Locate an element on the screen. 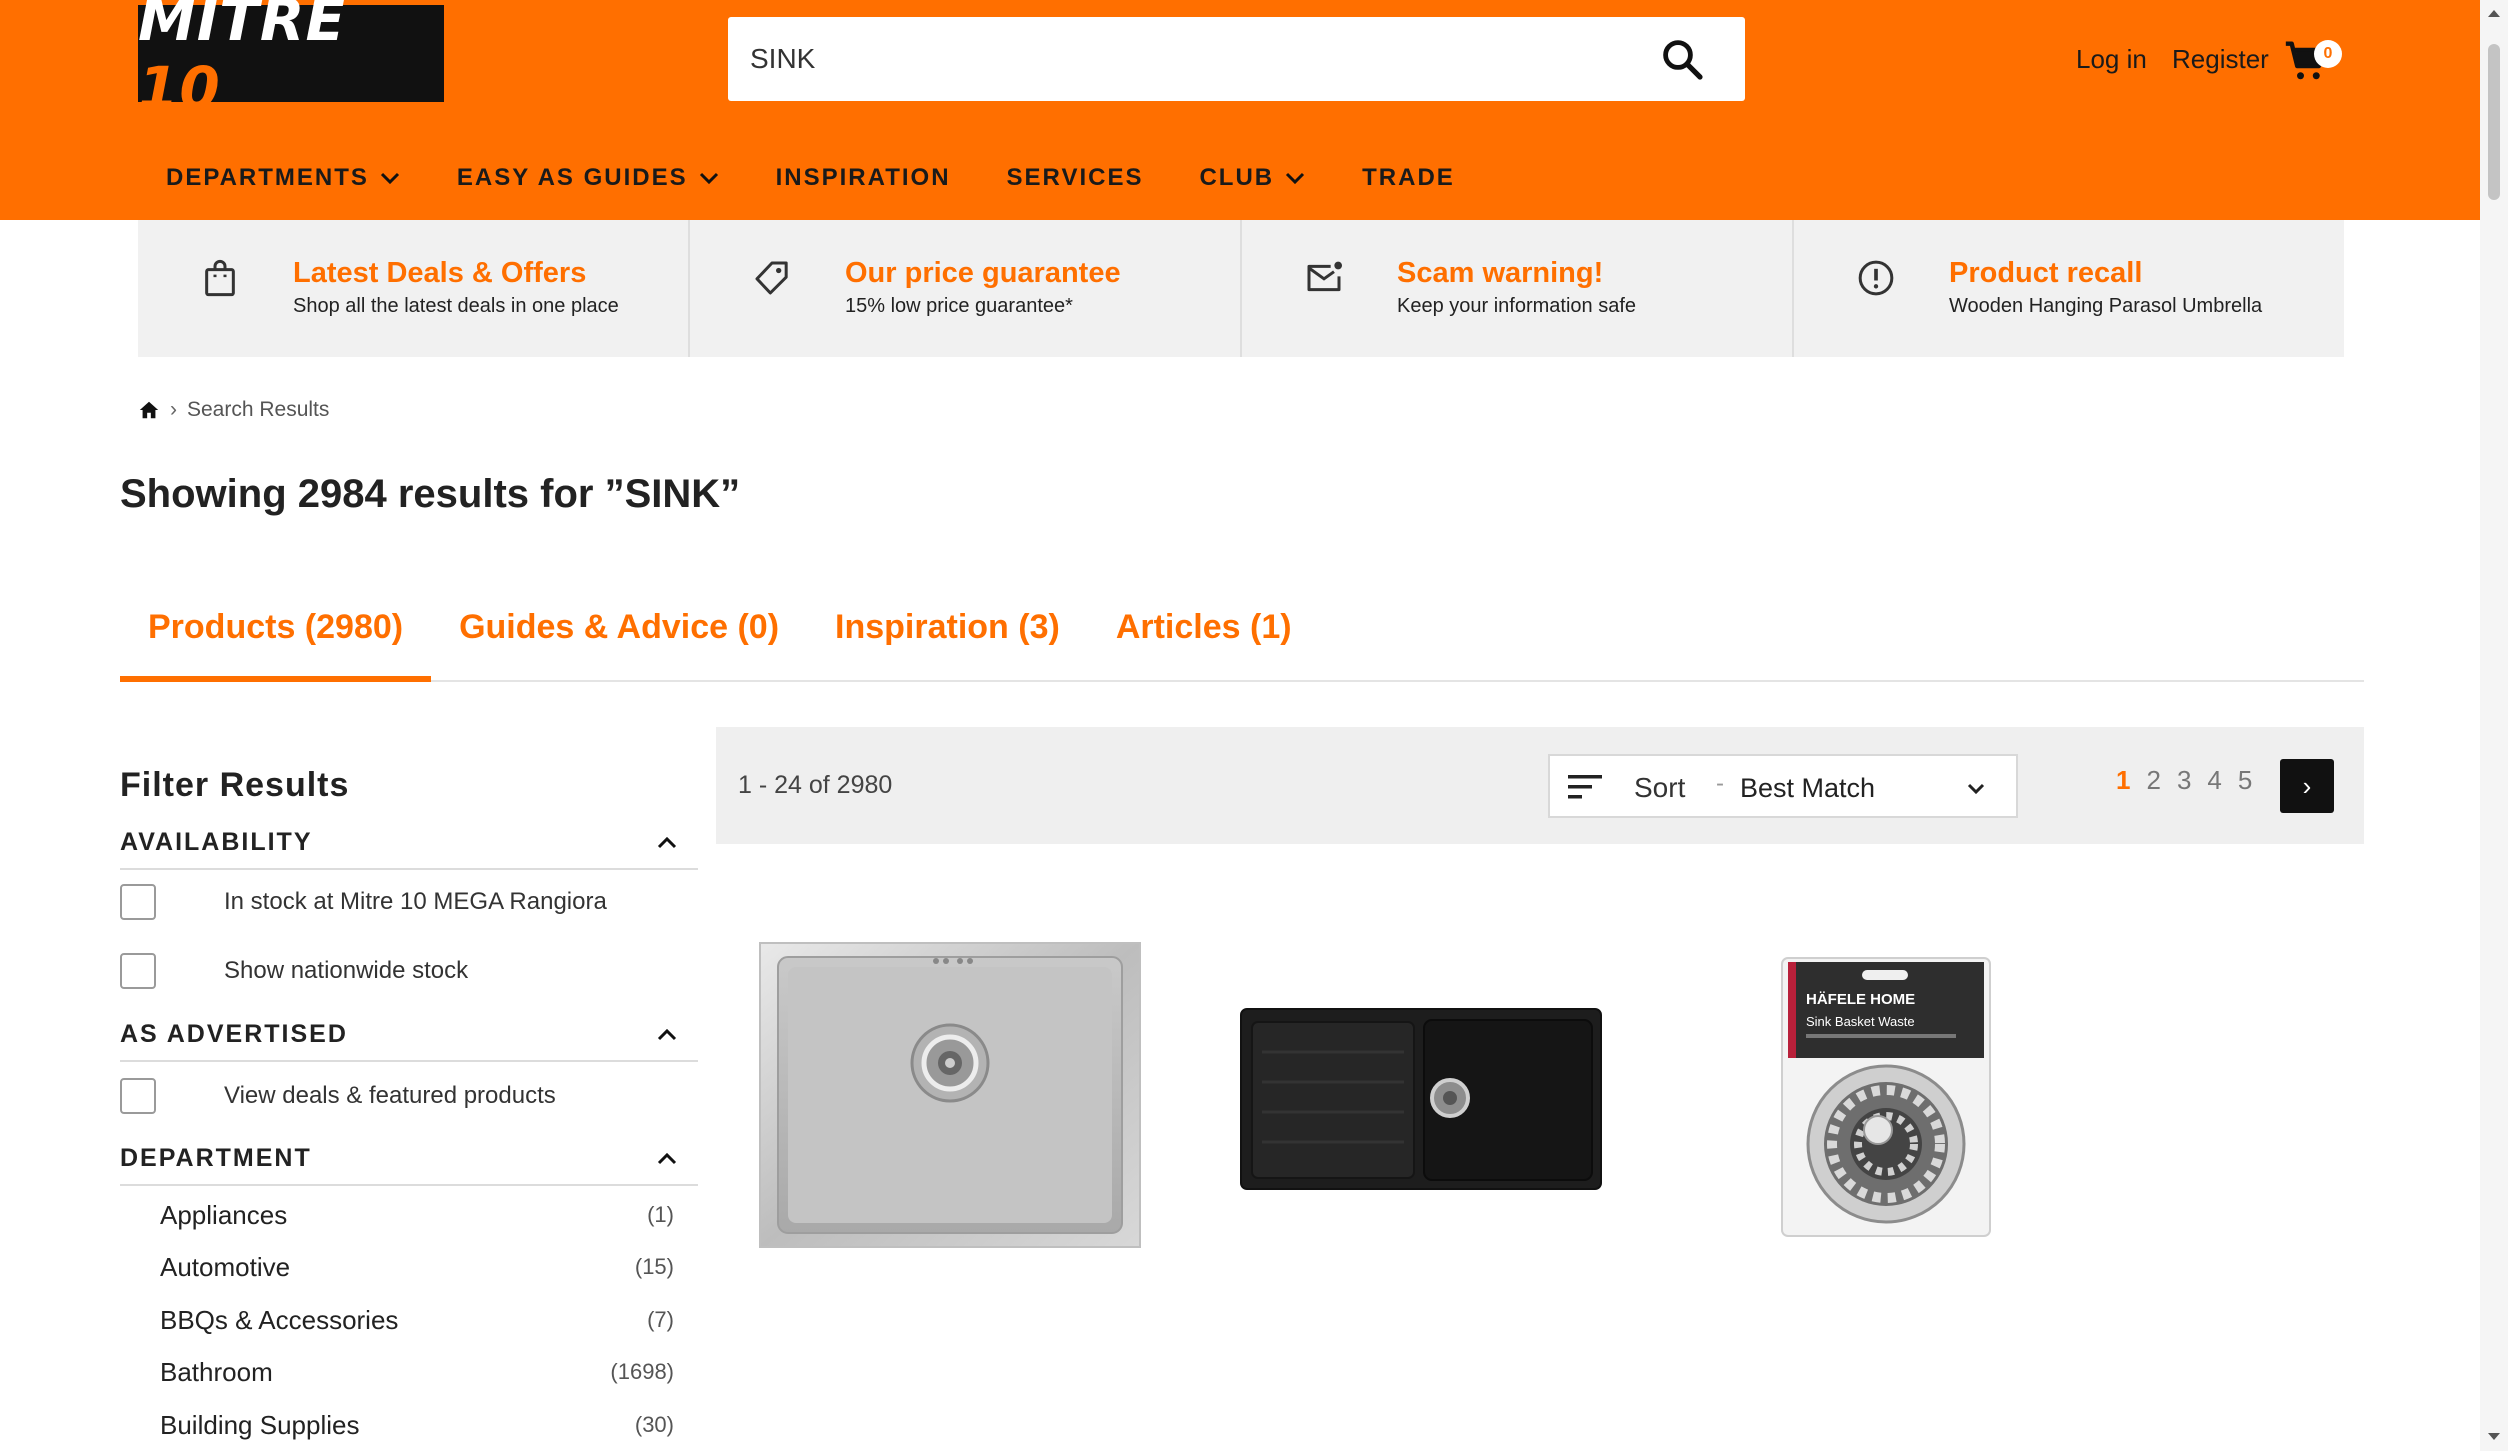 The image size is (2508, 1451). nav-trade: TRADE is located at coordinates (1408, 178).